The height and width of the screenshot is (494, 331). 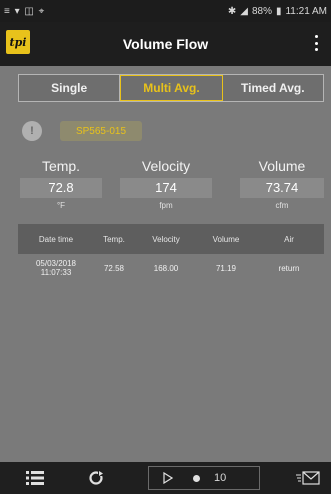 I want to click on signal-icon: ◢, so click(x=244, y=11).